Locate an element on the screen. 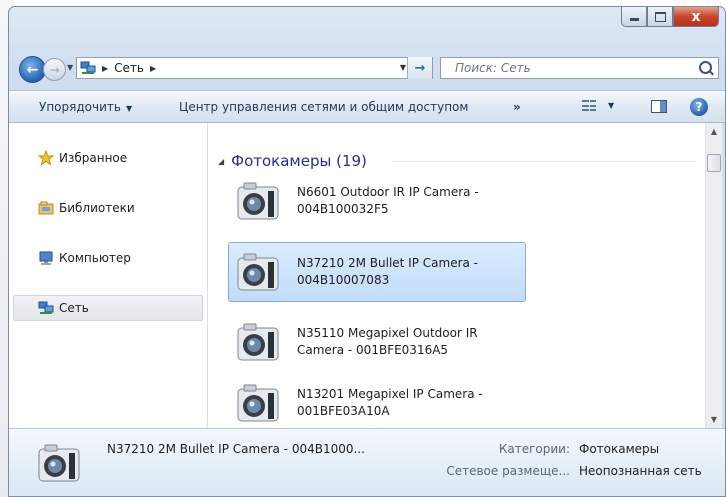 This screenshot has width=726, height=497. device-name-line2: Camera - 001BFE0316A5 is located at coordinates (373, 350).